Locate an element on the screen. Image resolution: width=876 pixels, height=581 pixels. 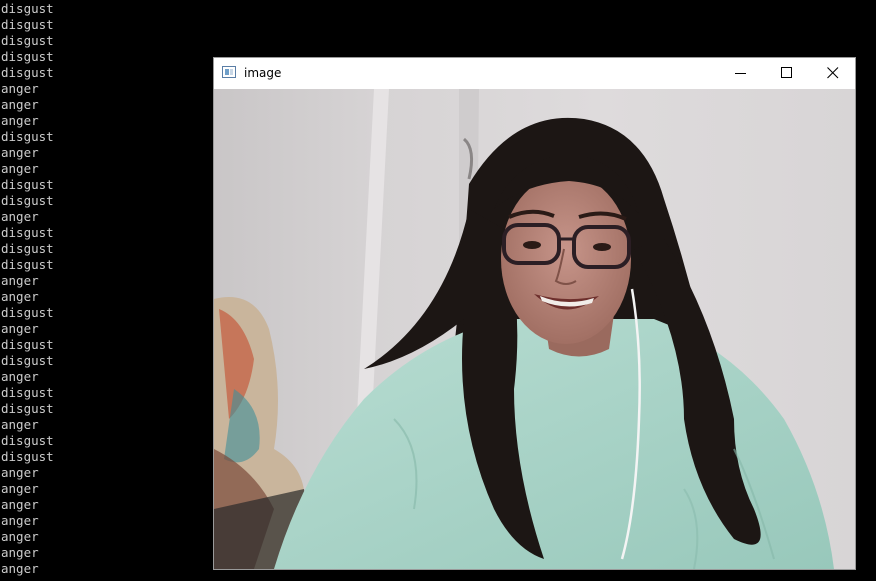
close-button is located at coordinates (833, 73).